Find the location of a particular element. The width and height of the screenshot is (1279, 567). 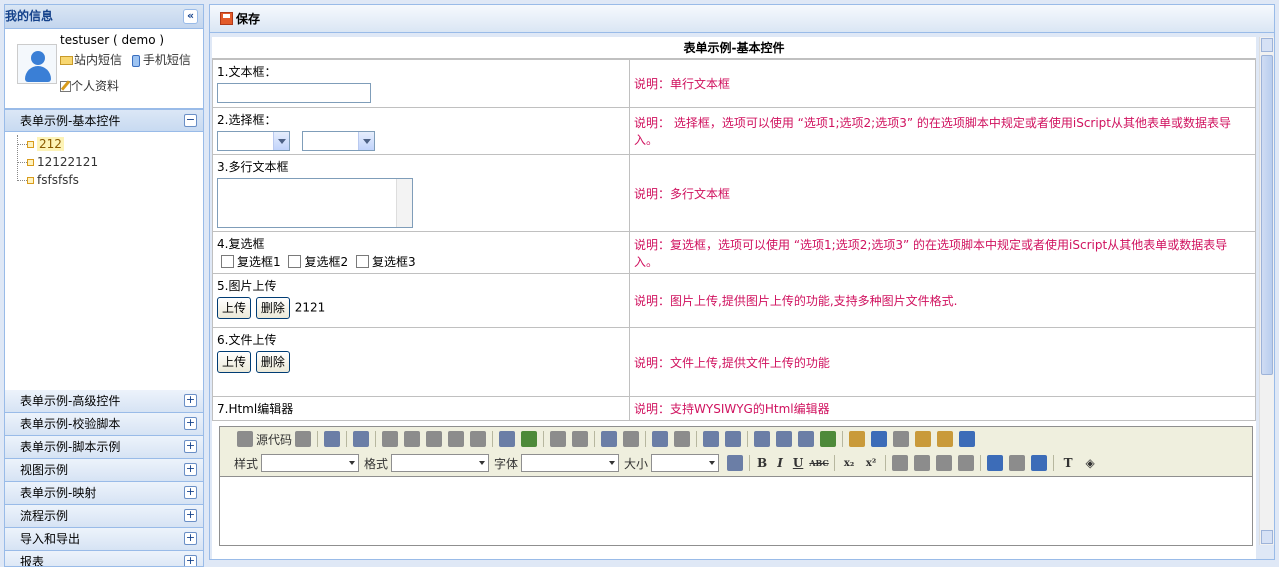

align-justify-icon is located at coordinates (966, 463).